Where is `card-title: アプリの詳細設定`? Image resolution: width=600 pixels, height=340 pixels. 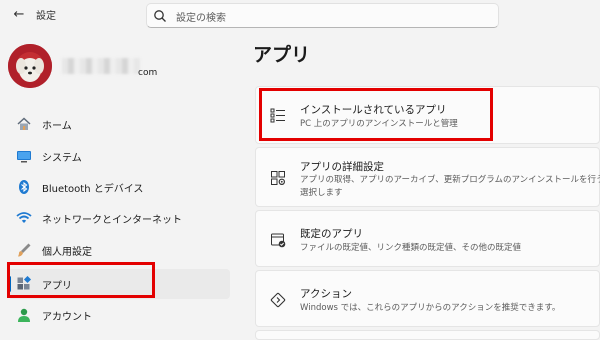 card-title: アプリの詳細設定 is located at coordinates (342, 167).